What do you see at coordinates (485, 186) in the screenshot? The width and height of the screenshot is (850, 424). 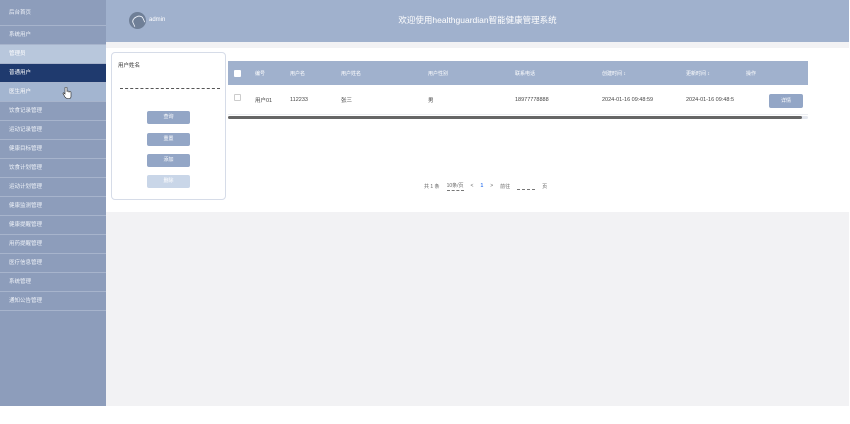 I see `pagination: 共 1 条 10条/页 < 1 > 前往 页` at bounding box center [485, 186].